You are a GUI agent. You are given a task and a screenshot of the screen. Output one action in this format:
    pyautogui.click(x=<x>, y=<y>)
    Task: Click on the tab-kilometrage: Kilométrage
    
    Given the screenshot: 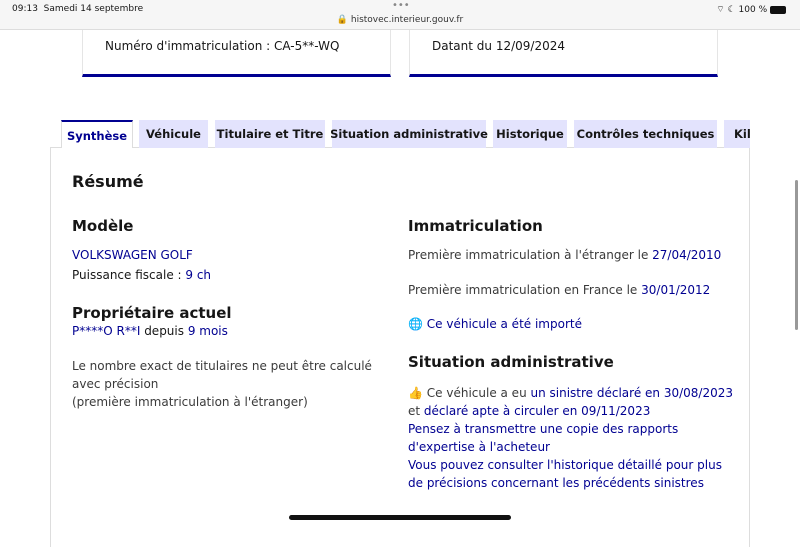 What is the action you would take?
    pyautogui.click(x=737, y=134)
    